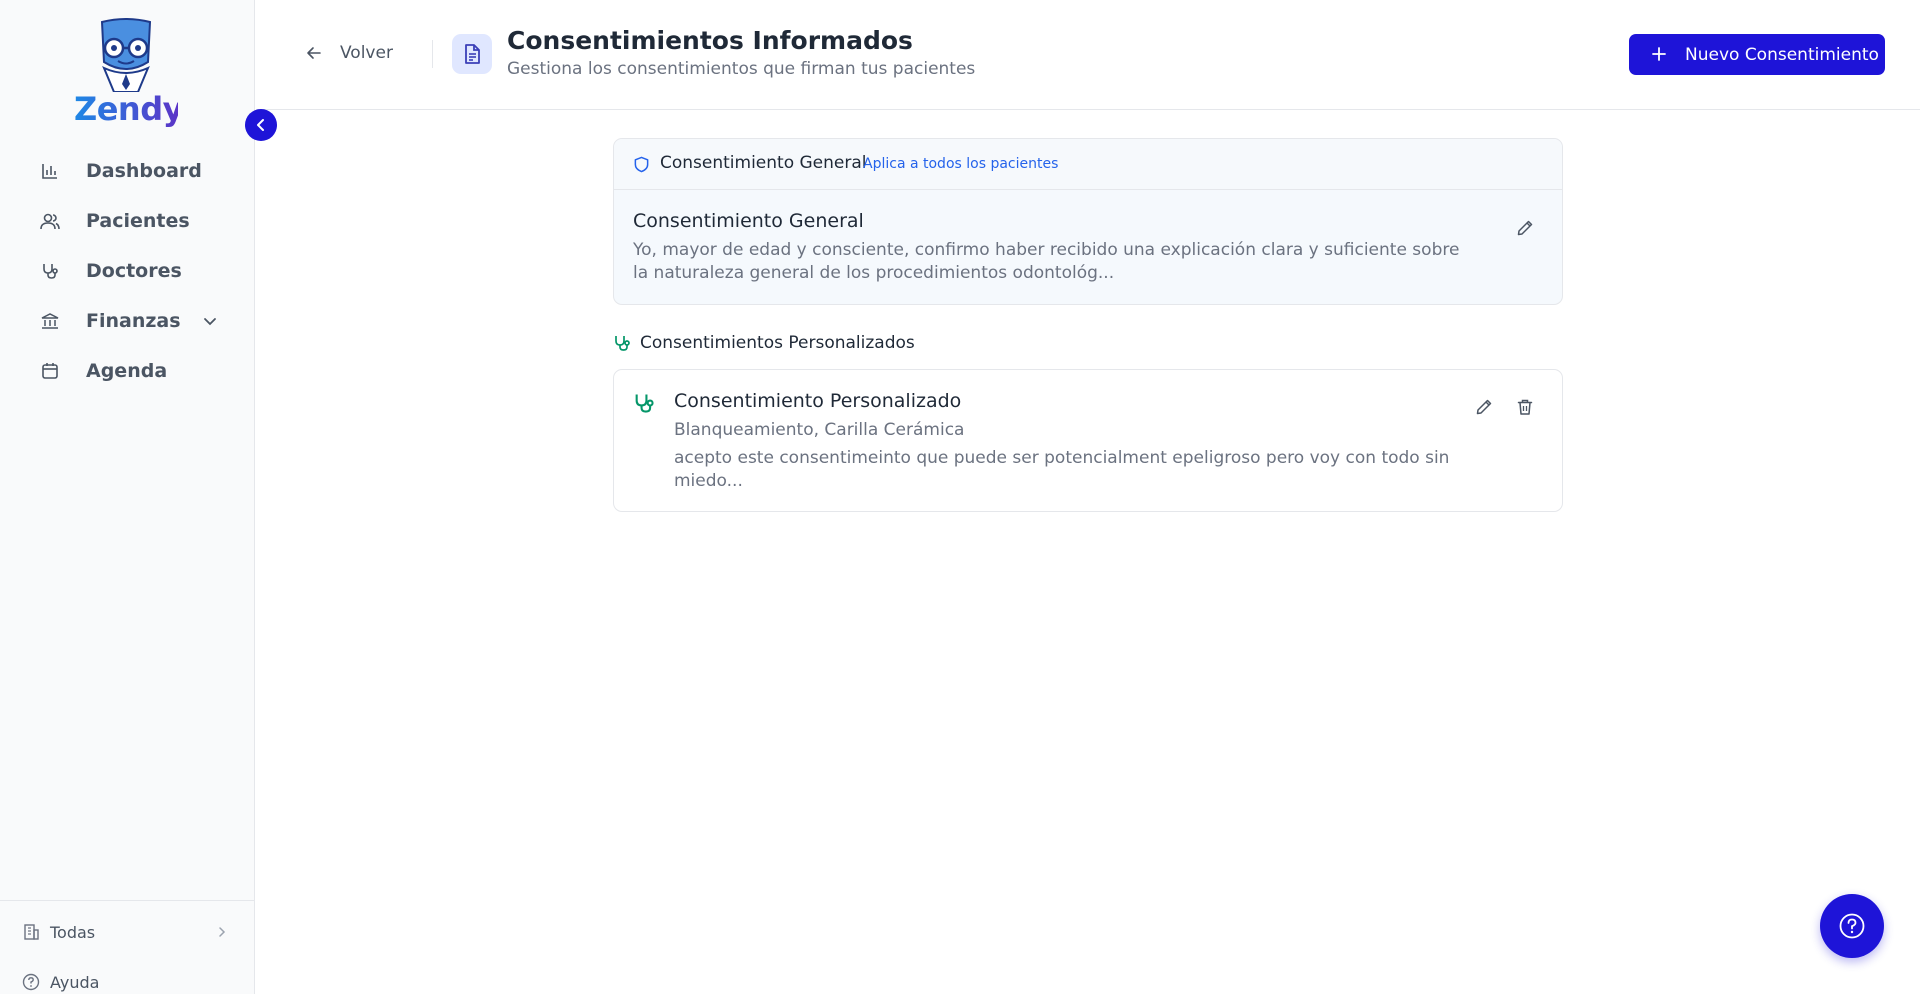  What do you see at coordinates (432, 54) in the screenshot?
I see `header-divider` at bounding box center [432, 54].